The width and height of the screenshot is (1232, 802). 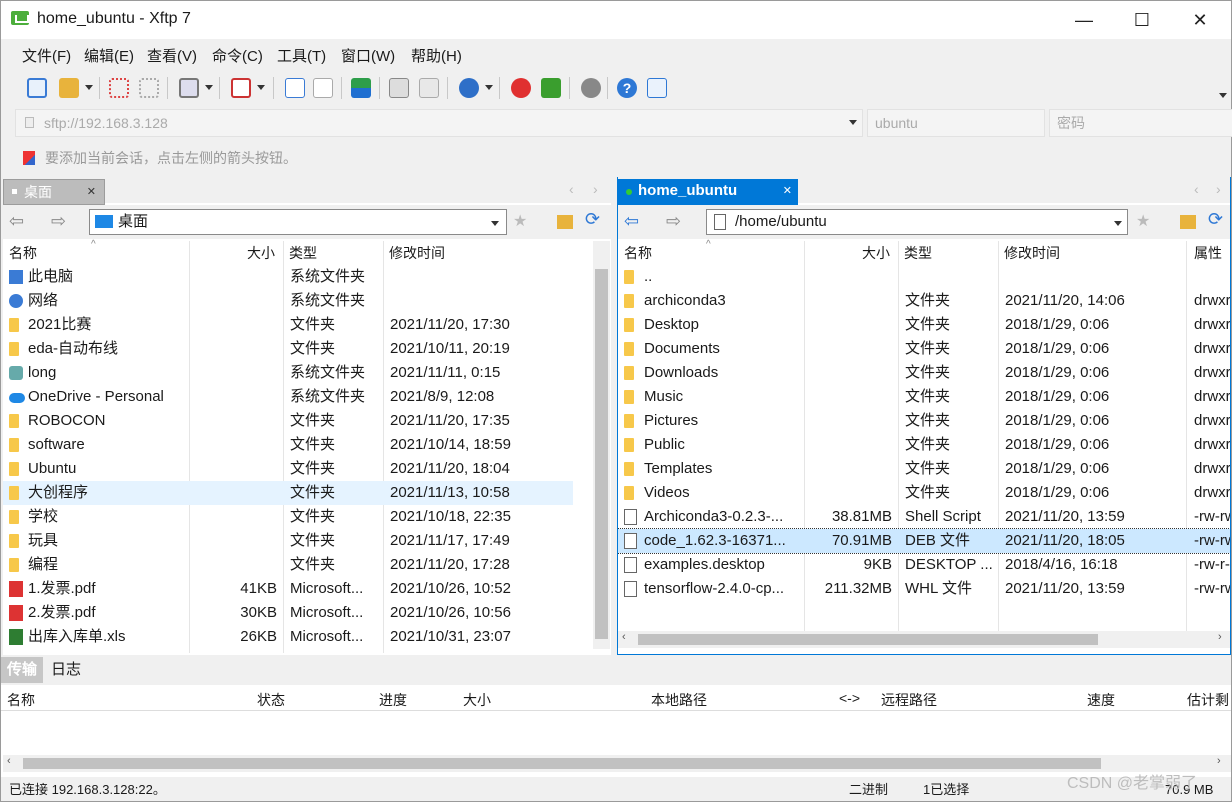 I want to click on local-file-row: eda-自动布线 文件夹 2021/10/11, 20:19, so click(x=288, y=349).